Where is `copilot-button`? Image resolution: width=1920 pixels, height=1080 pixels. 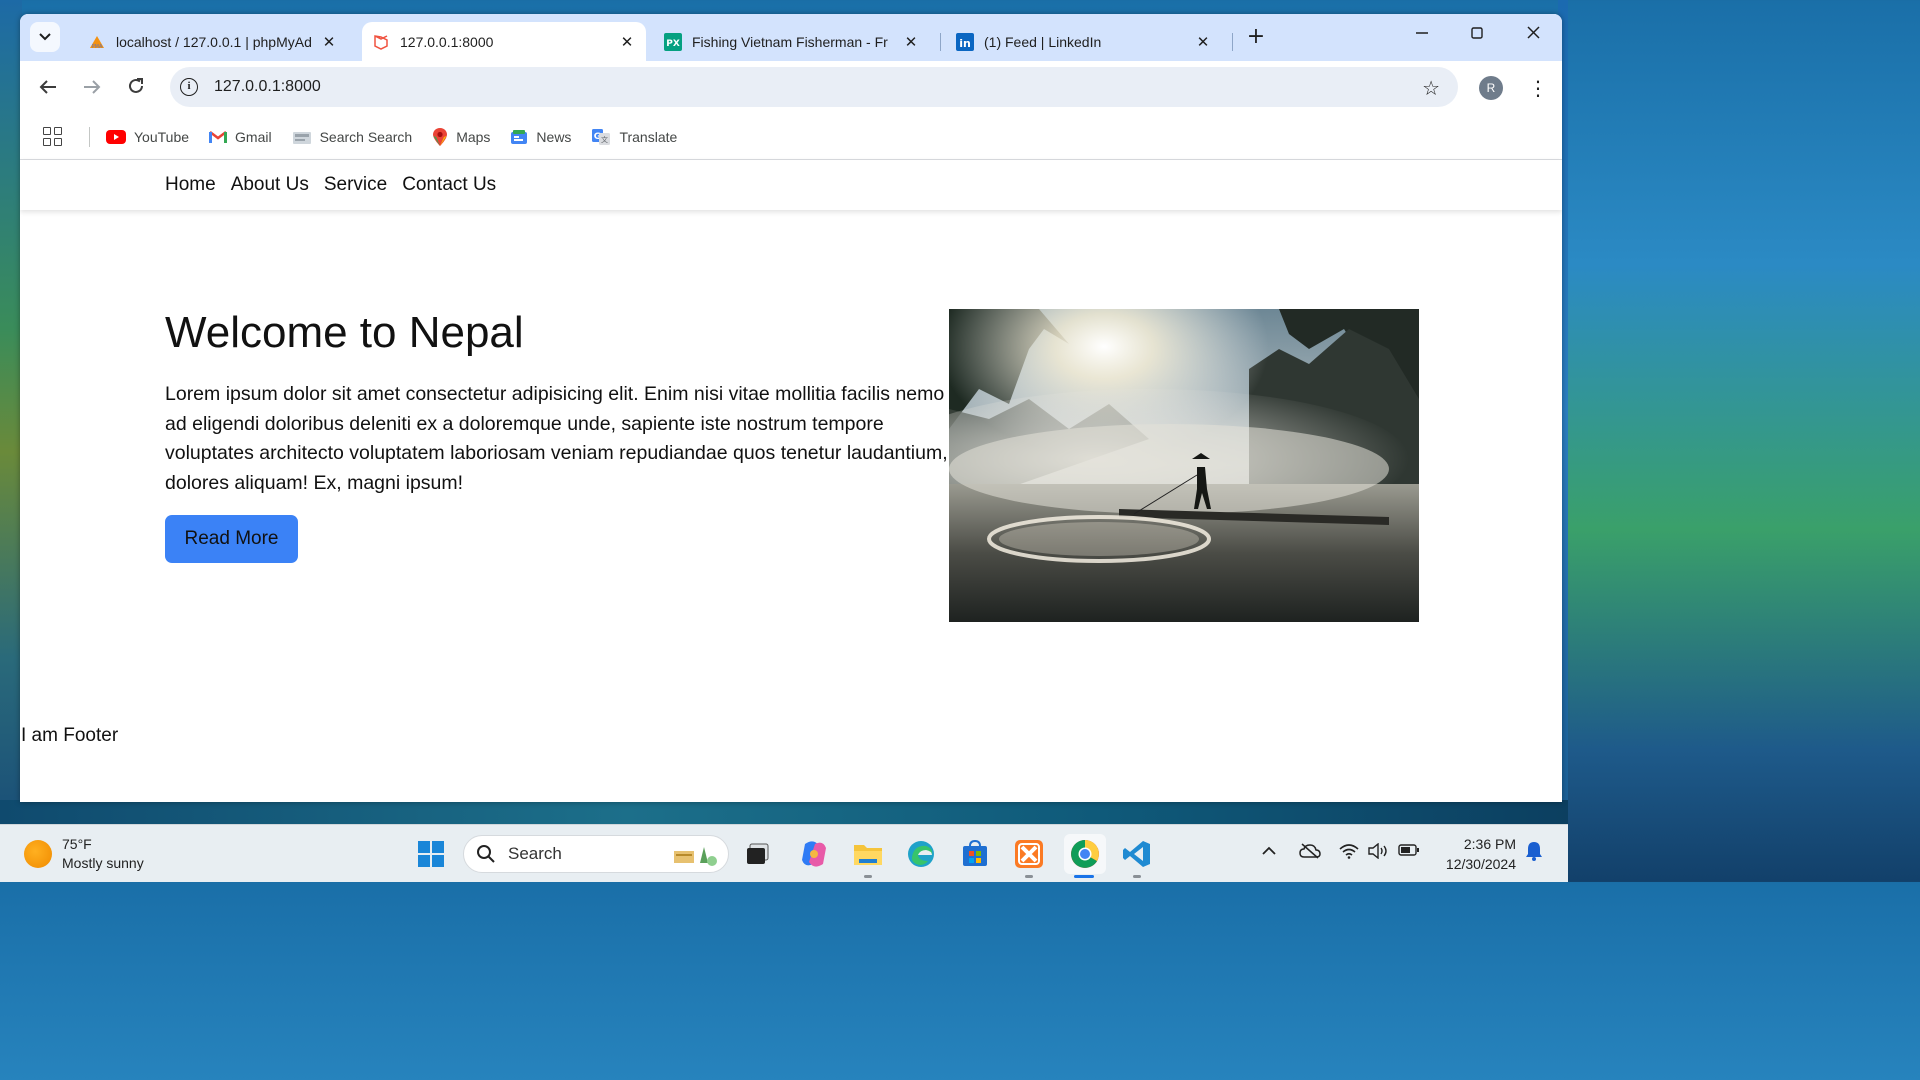
copilot-button is located at coordinates (814, 854).